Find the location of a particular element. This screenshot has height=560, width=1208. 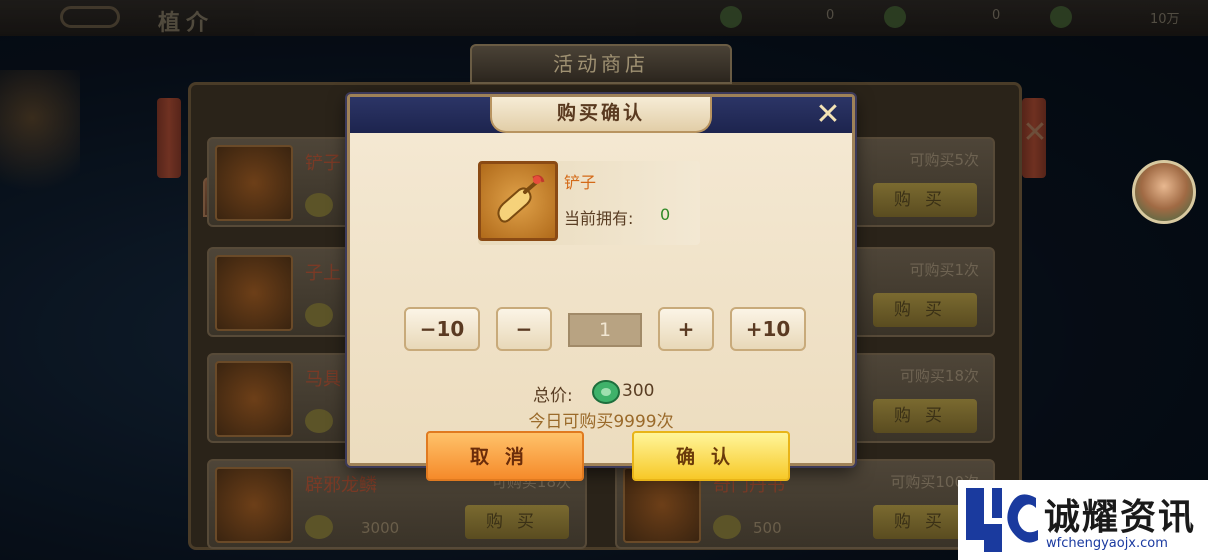

shop-title: 活动商店 is located at coordinates (601, 64).